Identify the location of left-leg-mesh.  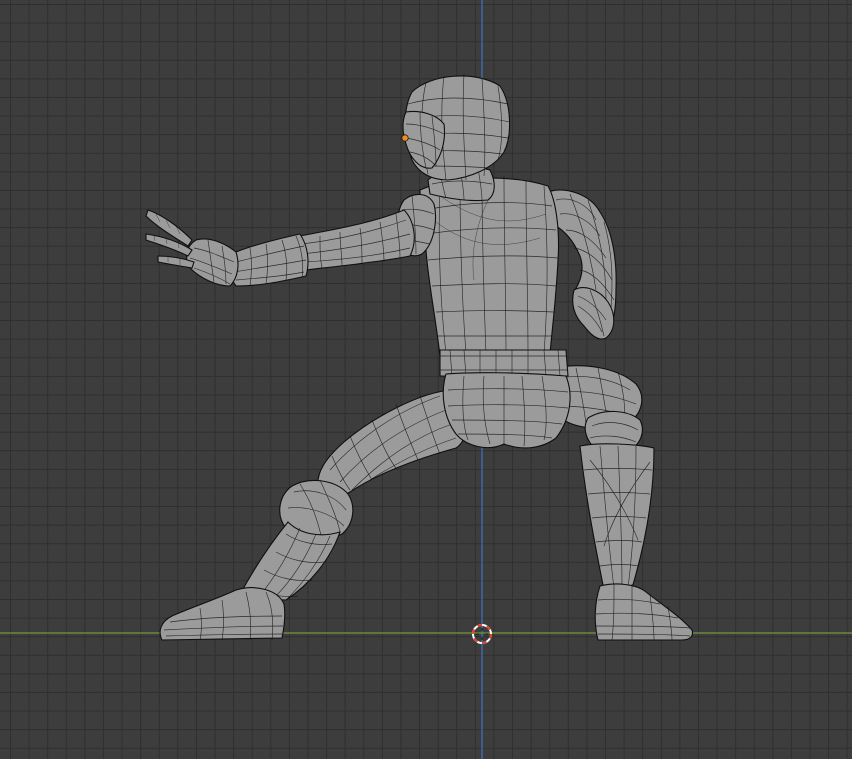
(313, 515).